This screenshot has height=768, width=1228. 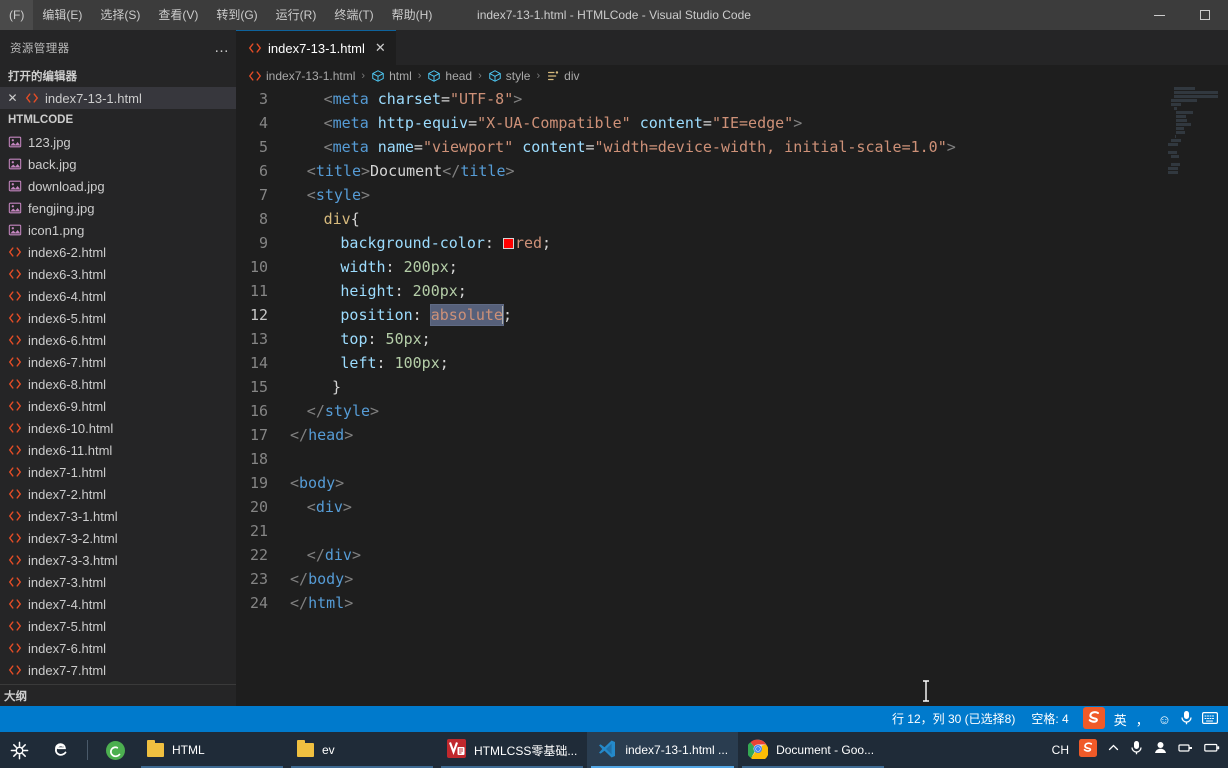 I want to click on cursor-position-status: 行 12，列 30 (已选择8), so click(x=953, y=719).